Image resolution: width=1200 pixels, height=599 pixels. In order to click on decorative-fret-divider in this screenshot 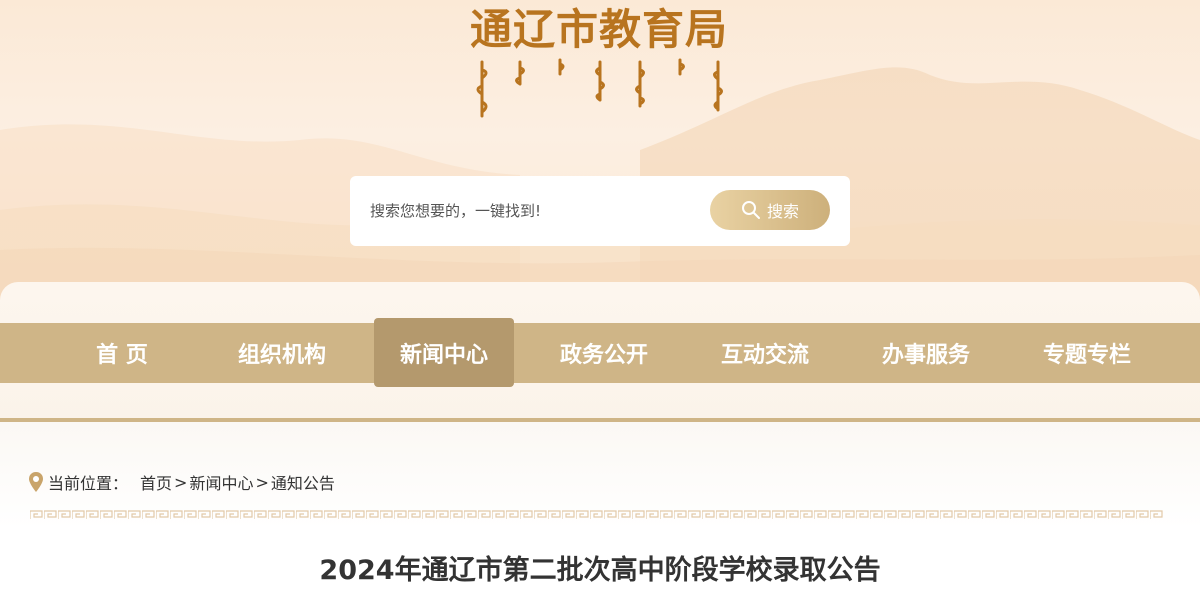, I will do `click(597, 515)`.